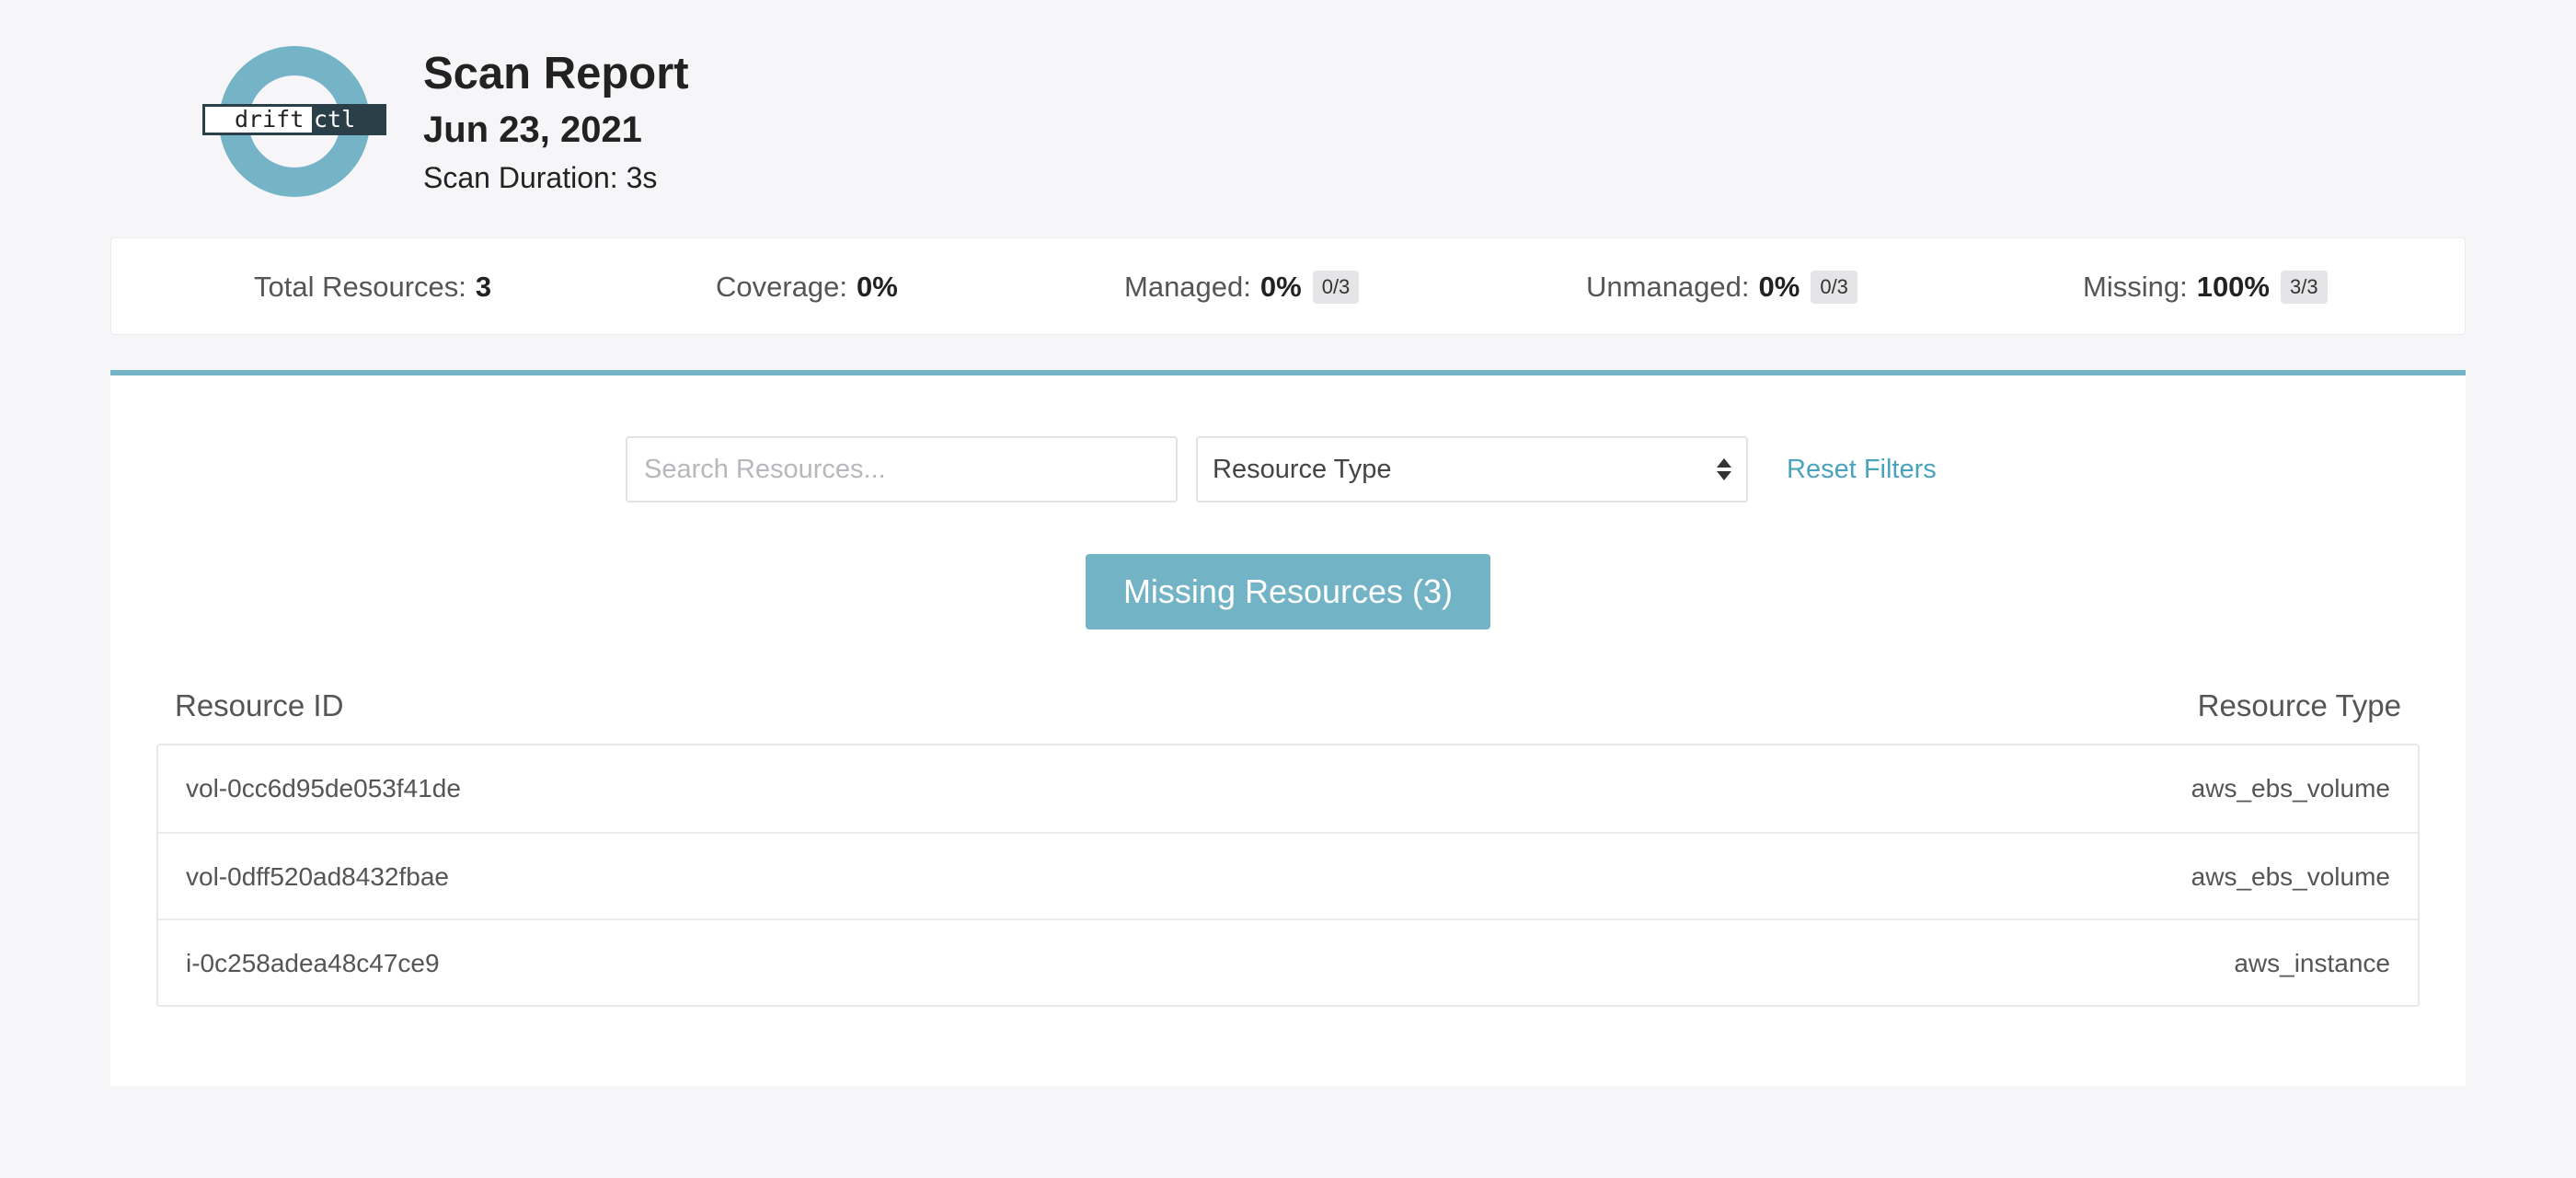 This screenshot has height=1178, width=2576. I want to click on stat-unmanaged: Unmanaged: 0% 0/3, so click(1721, 287).